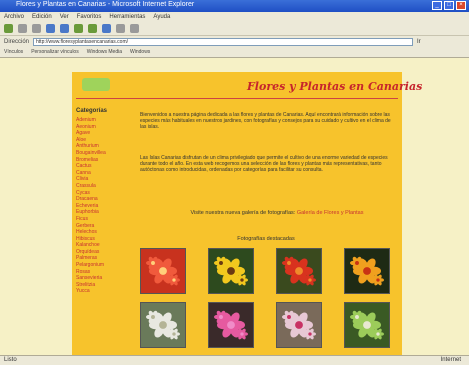 Image resolution: width=469 pixels, height=365 pixels. What do you see at coordinates (92, 111) in the screenshot?
I see `sidebar-heading: Categorías` at bounding box center [92, 111].